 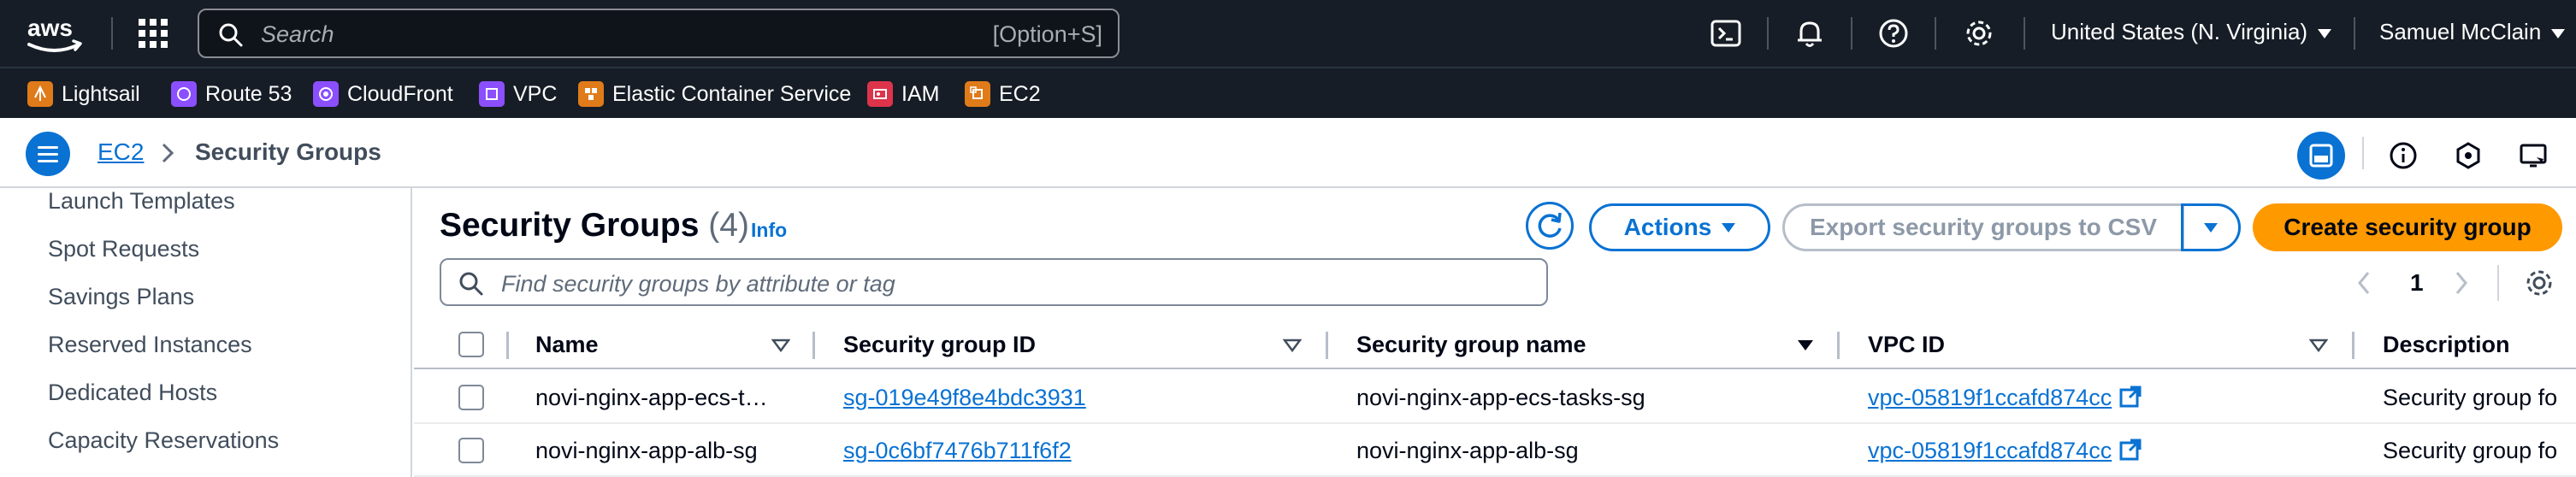 What do you see at coordinates (1726, 33) in the screenshot?
I see `cloudshell-icon` at bounding box center [1726, 33].